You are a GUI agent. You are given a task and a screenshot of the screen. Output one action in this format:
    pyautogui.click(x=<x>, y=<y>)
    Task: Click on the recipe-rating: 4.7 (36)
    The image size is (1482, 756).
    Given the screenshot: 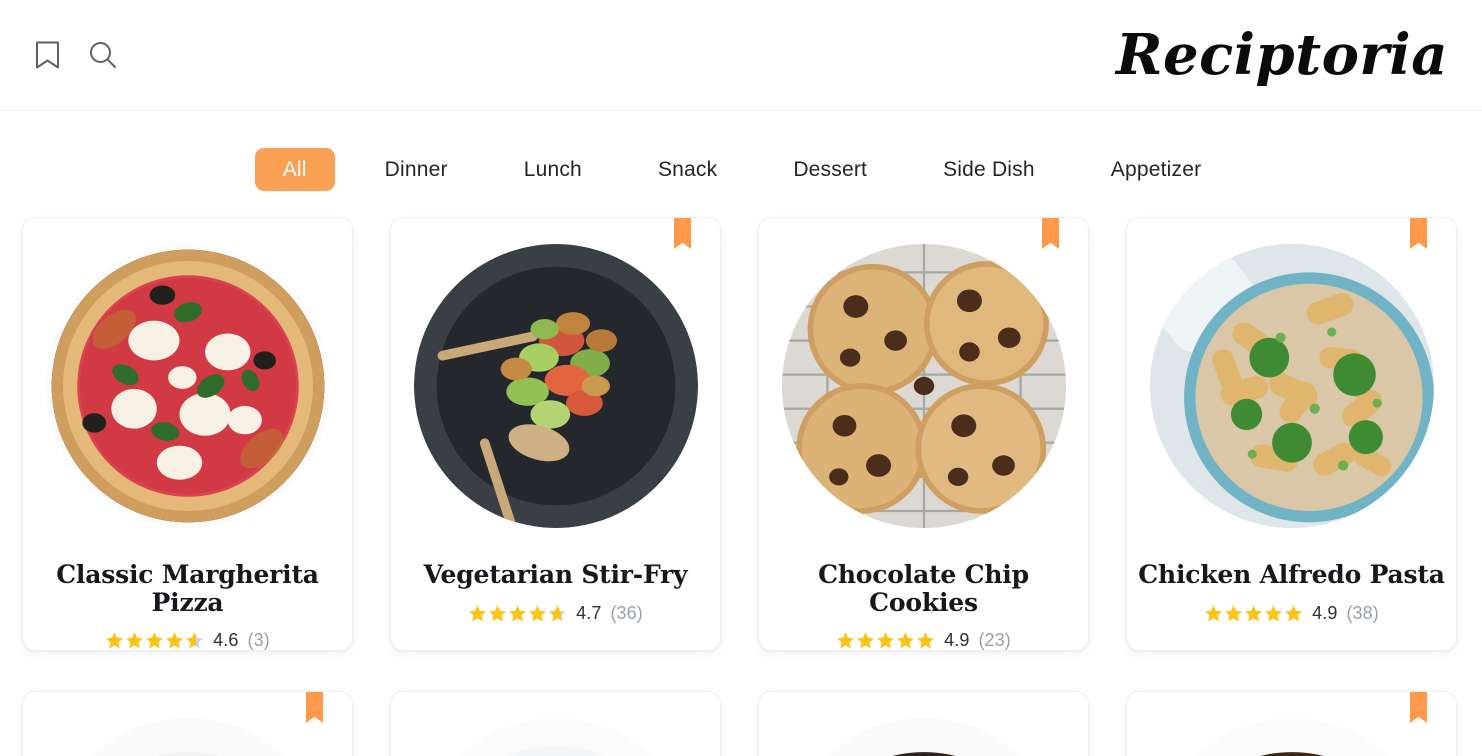 What is the action you would take?
    pyautogui.click(x=555, y=613)
    